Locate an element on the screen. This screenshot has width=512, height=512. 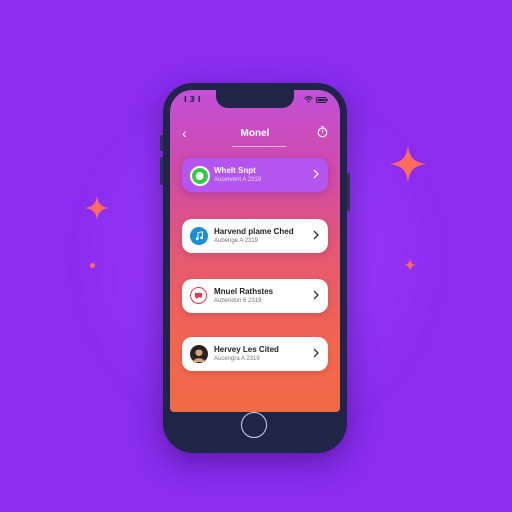
list-item: Hervey Les Cited Aucengra A 2319 is located at coordinates (255, 354).